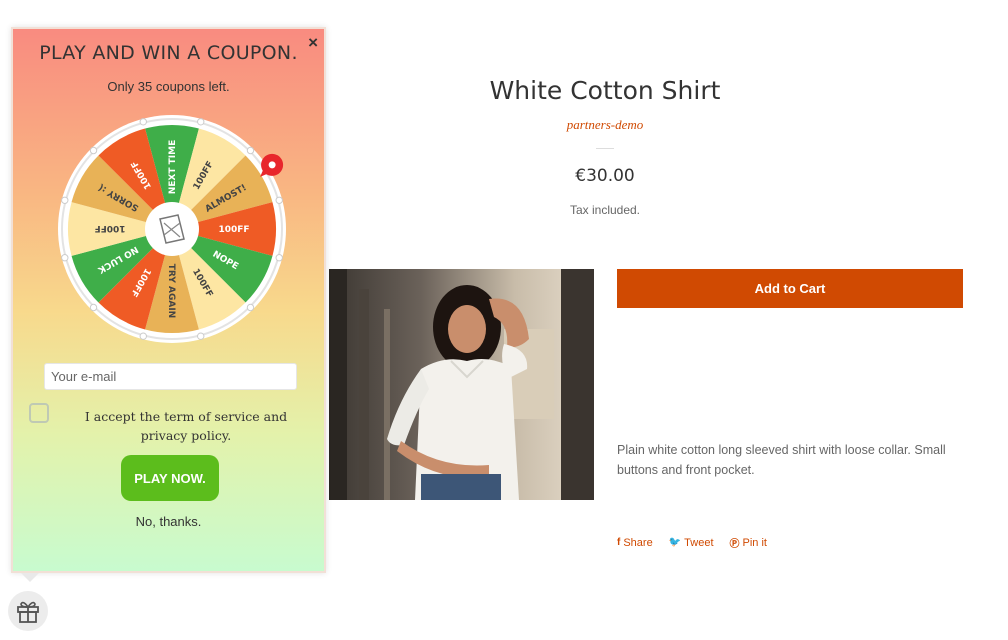 This screenshot has height=640, width=1008. Describe the element at coordinates (699, 542) in the screenshot. I see `share-twitter-label: Tweet` at that location.